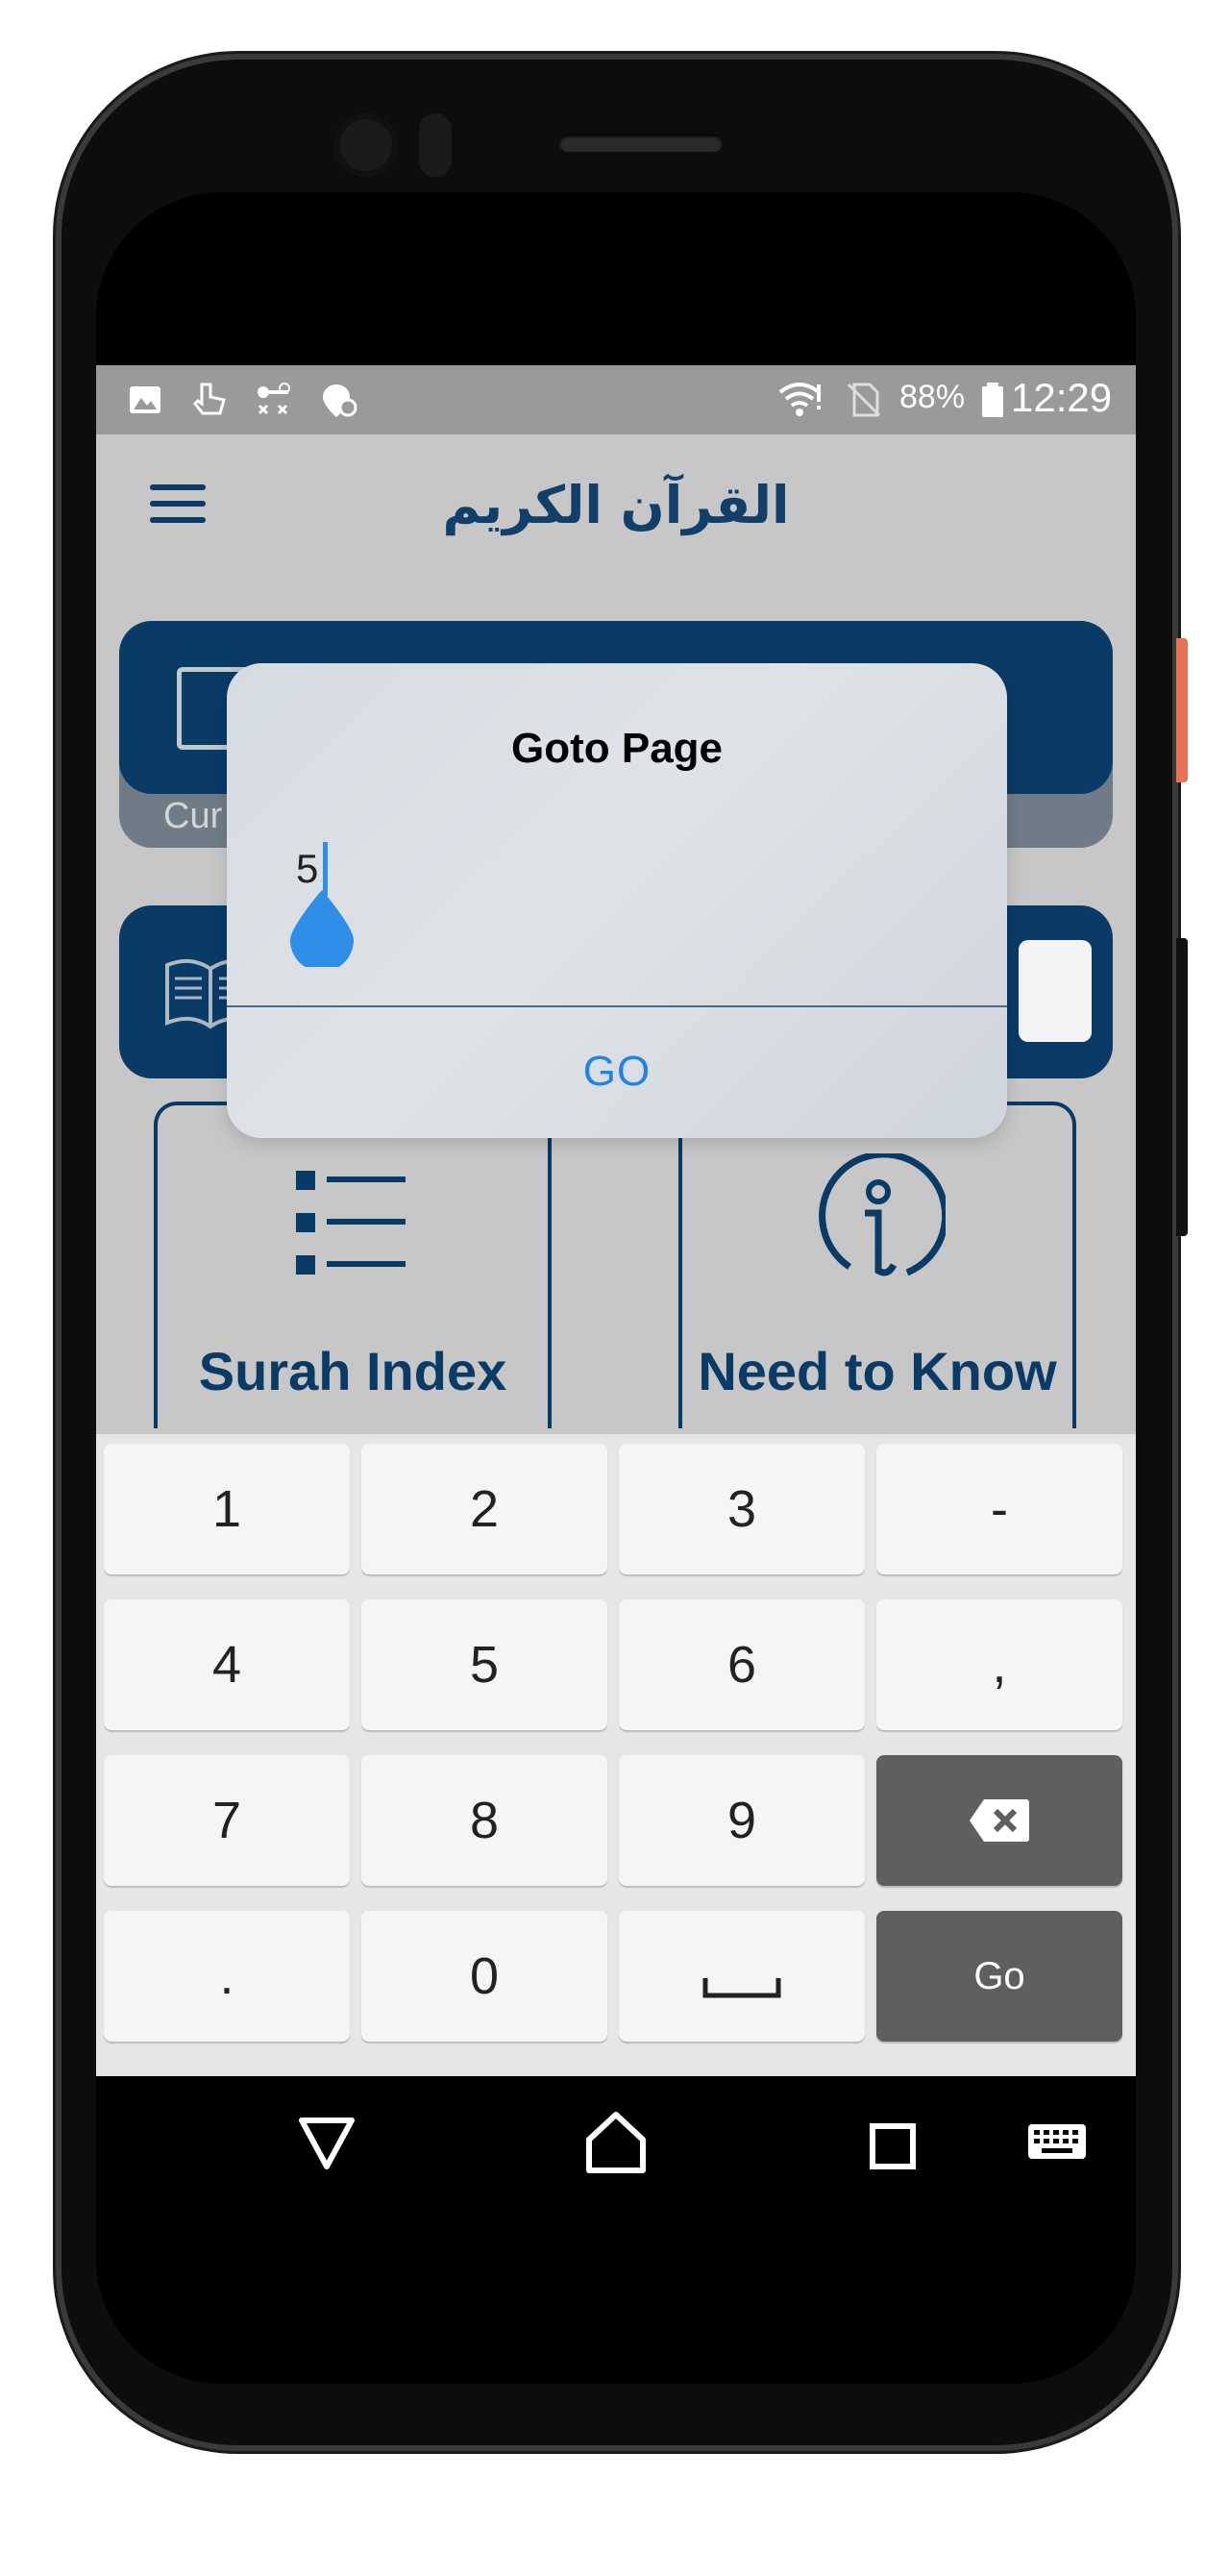 Image resolution: width=1230 pixels, height=2576 pixels. I want to click on need-to-know-label: Need to Know, so click(878, 1371).